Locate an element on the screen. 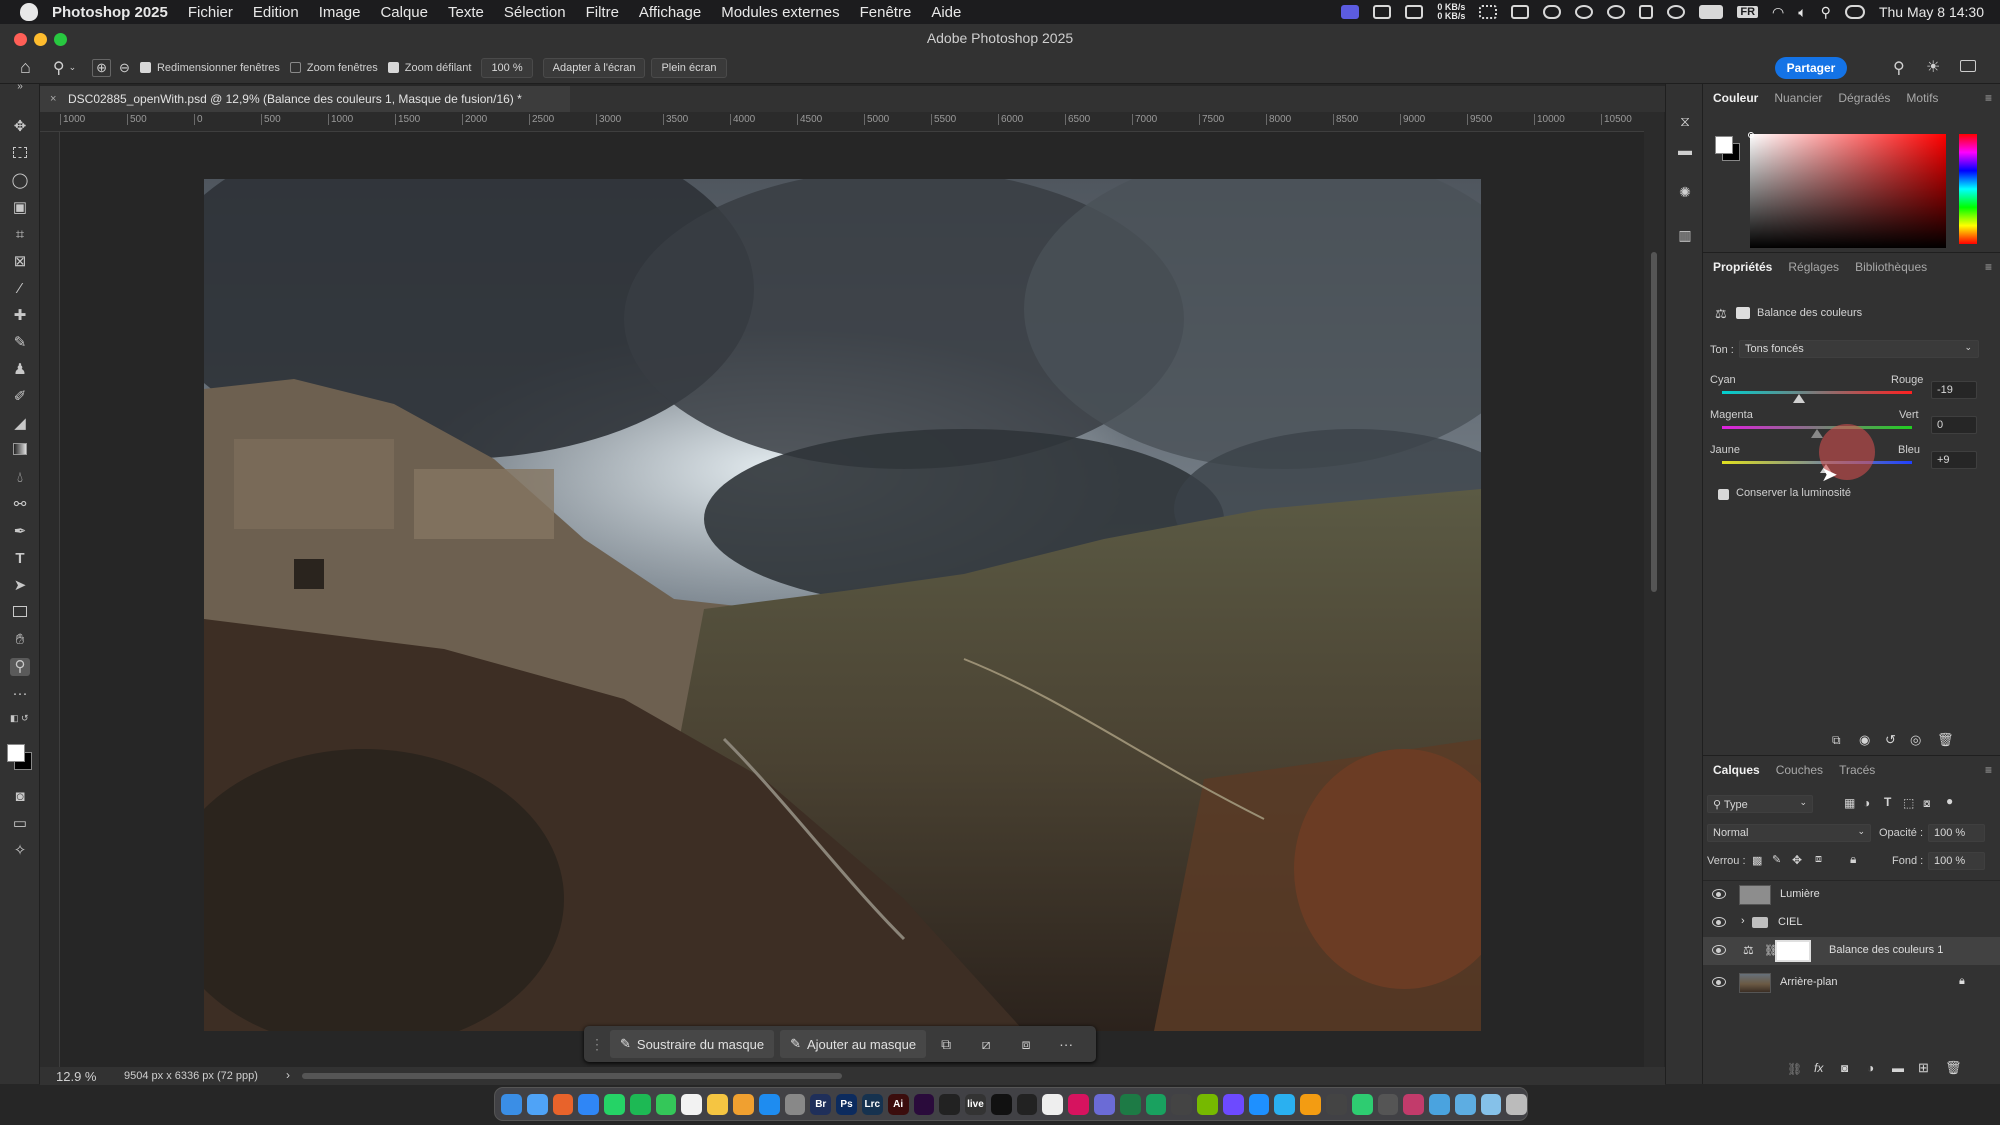 The height and width of the screenshot is (1125, 2000). mask-settings-icon: ⧈ is located at coordinates (1026, 1044).